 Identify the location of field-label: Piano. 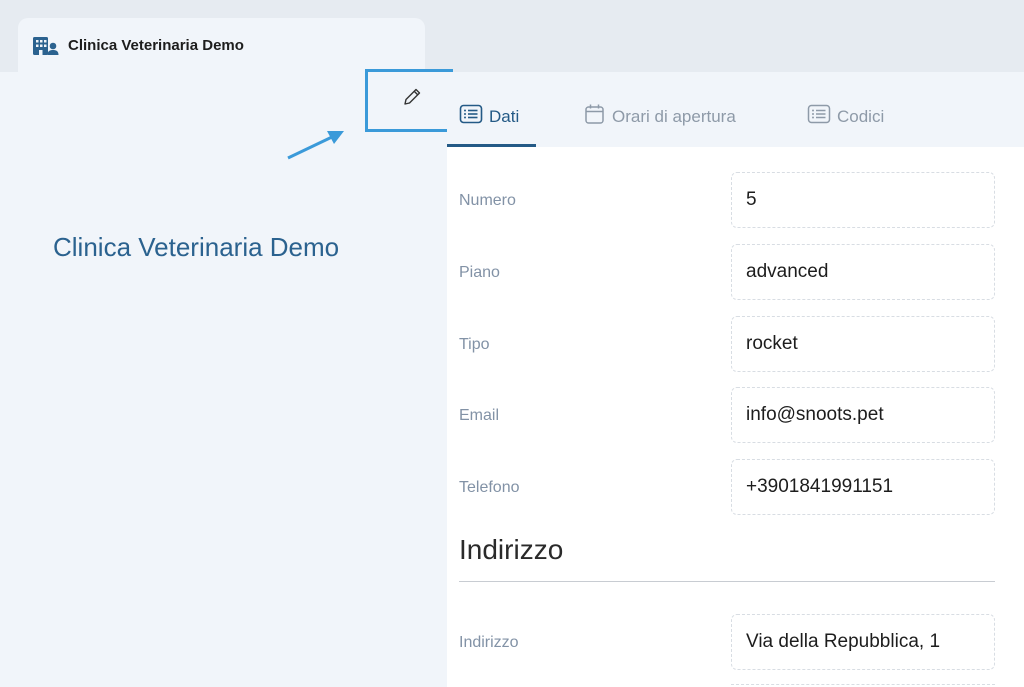
(479, 272).